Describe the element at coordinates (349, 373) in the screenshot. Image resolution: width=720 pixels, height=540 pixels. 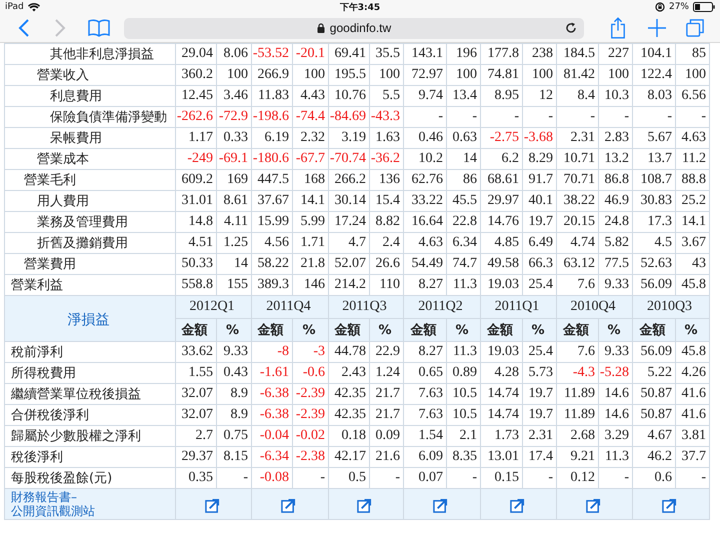
I see `table-cell: 2.43` at that location.